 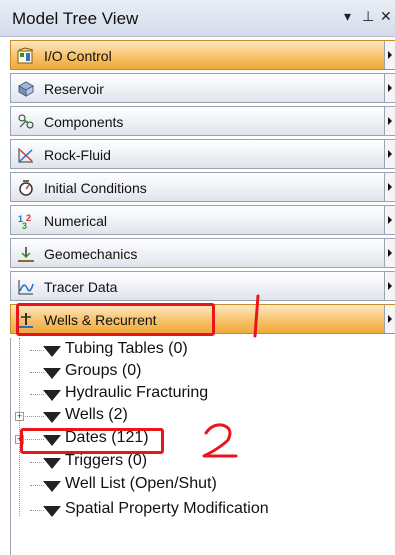 I want to click on annotation-marks, so click(x=231, y=376).